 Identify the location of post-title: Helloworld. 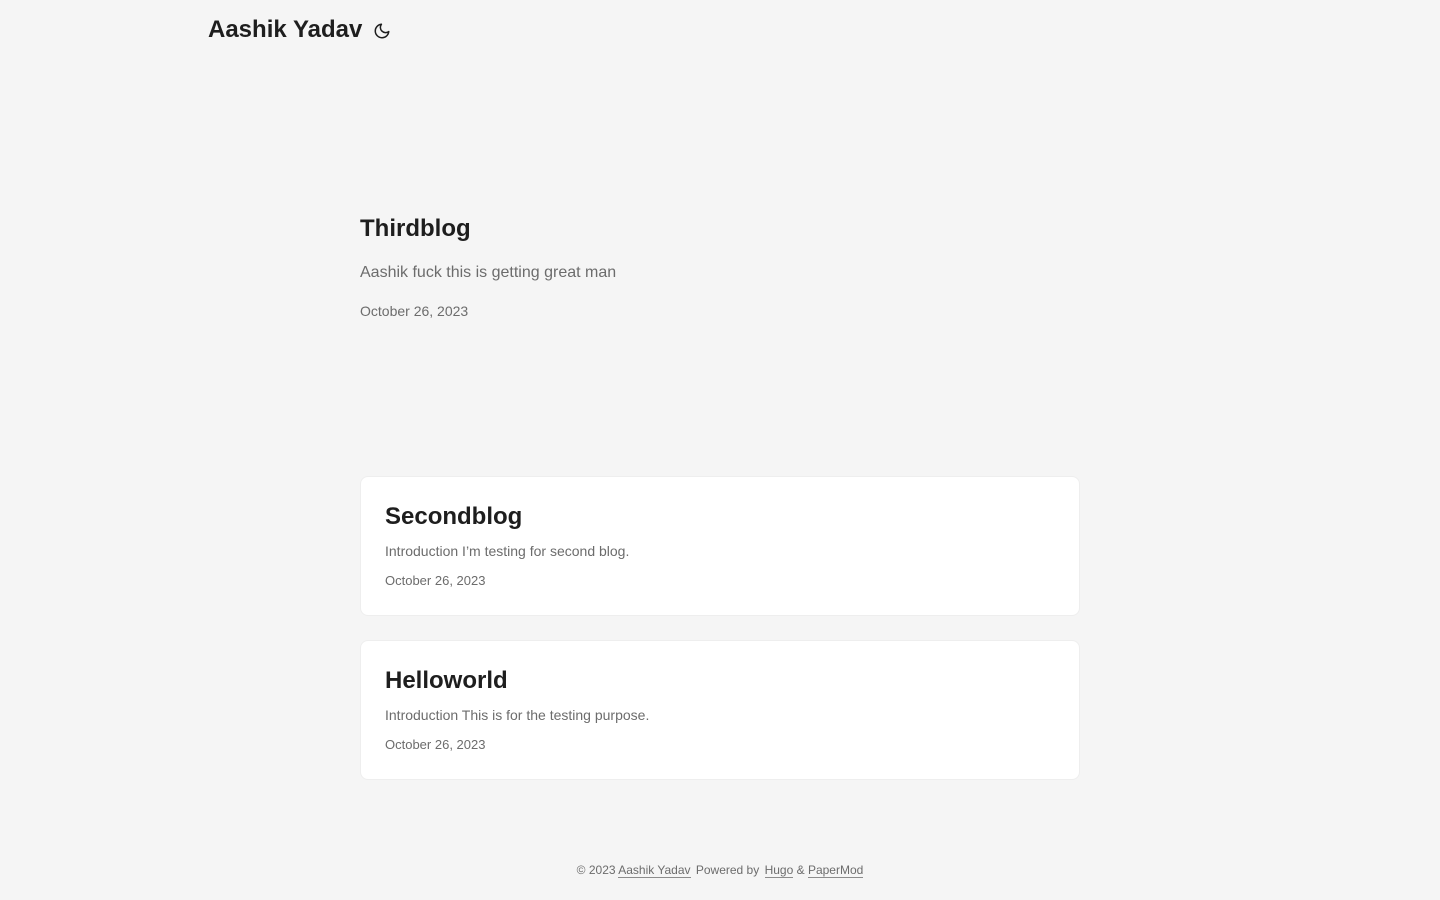
(446, 681).